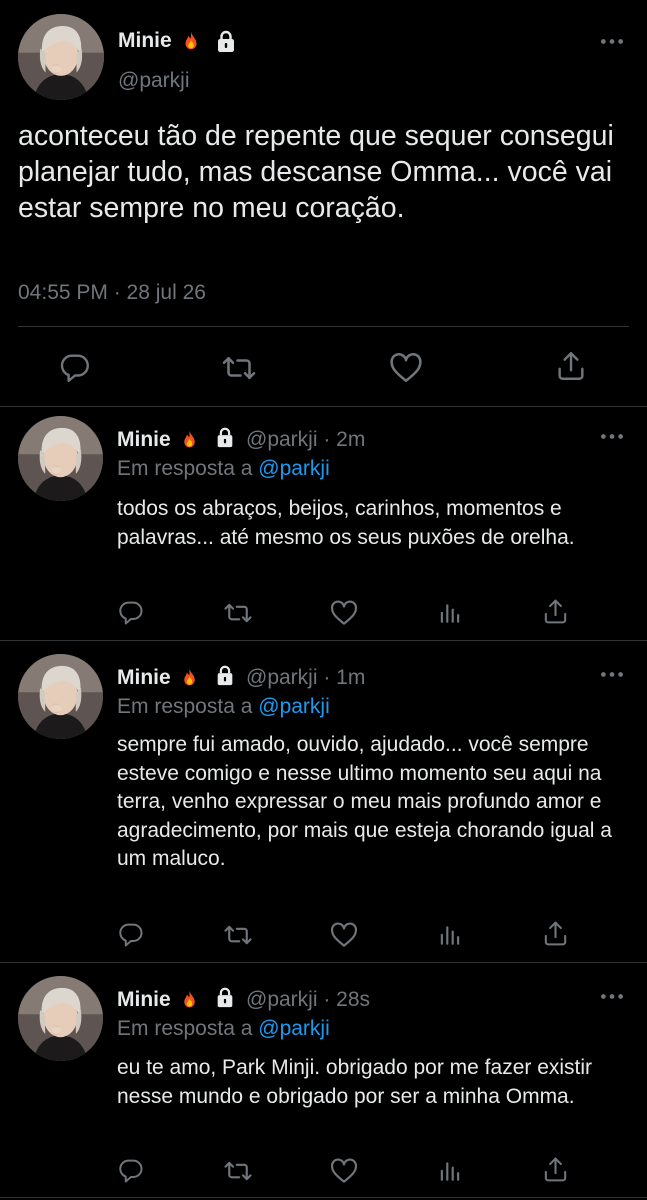  I want to click on username-time: @parkji · 1m, so click(305, 678).